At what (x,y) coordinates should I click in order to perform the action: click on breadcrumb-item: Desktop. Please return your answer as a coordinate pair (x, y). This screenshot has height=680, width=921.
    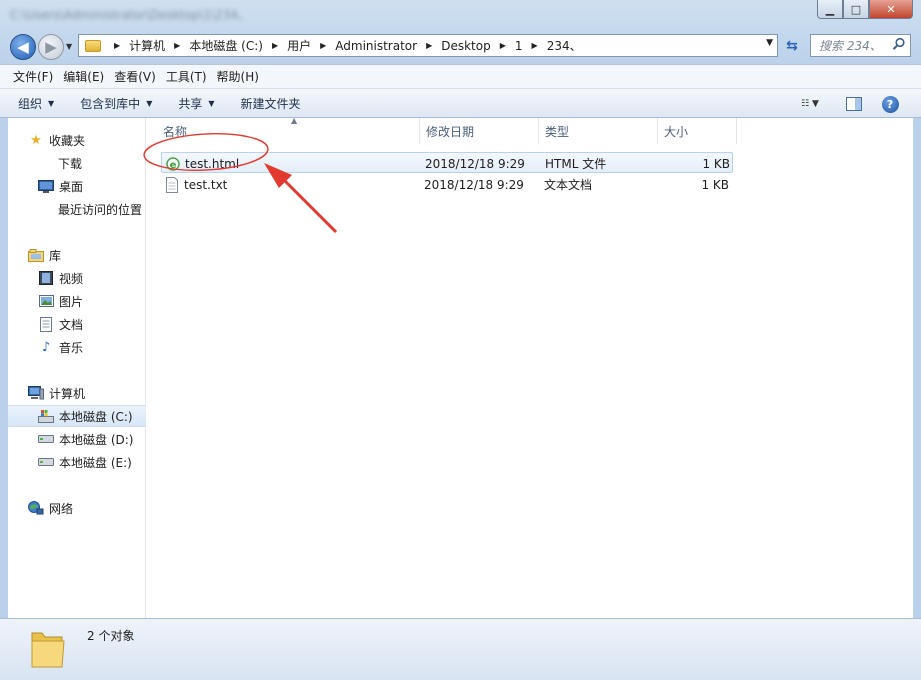
    Looking at the image, I should click on (466, 46).